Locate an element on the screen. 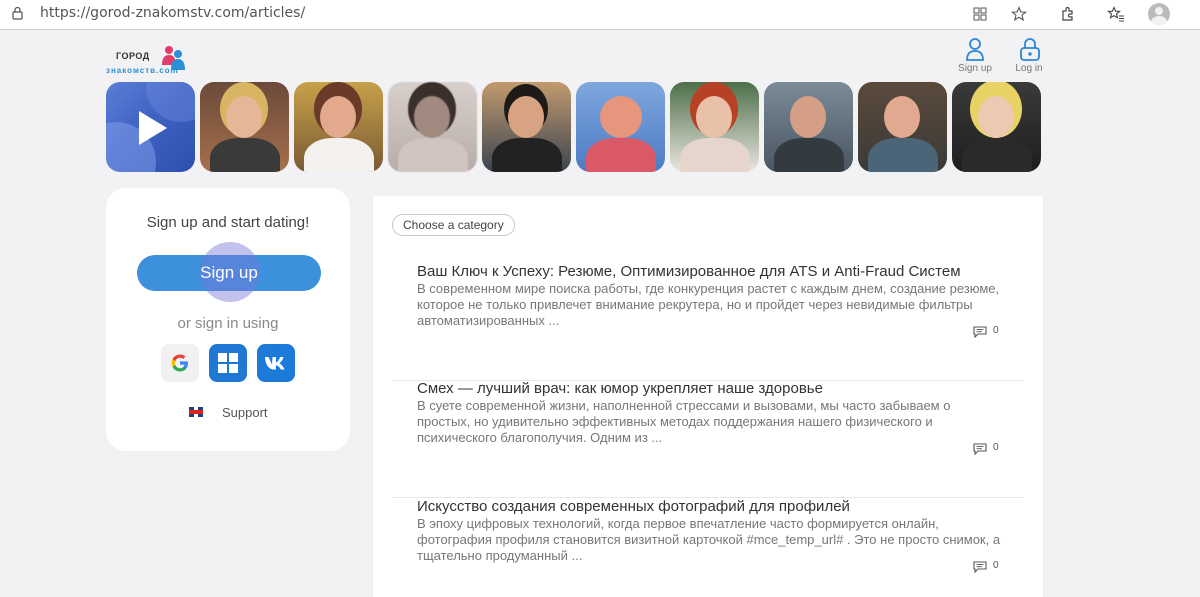  support-link: Support is located at coordinates (245, 412).